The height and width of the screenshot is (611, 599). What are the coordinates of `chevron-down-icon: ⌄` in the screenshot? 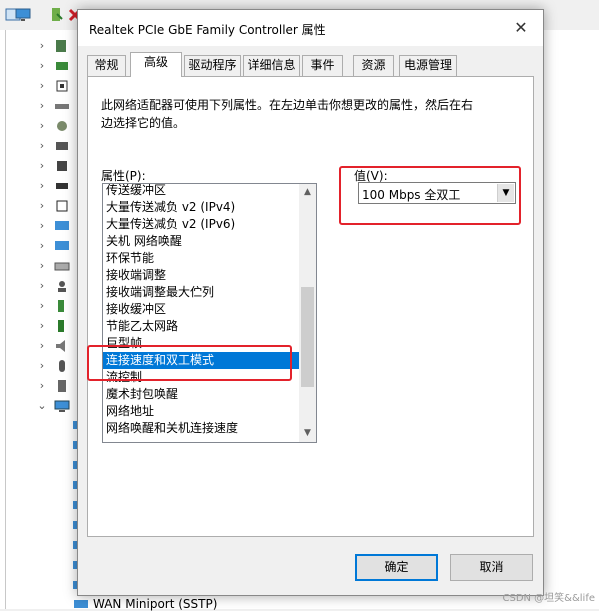 It's located at (42, 406).